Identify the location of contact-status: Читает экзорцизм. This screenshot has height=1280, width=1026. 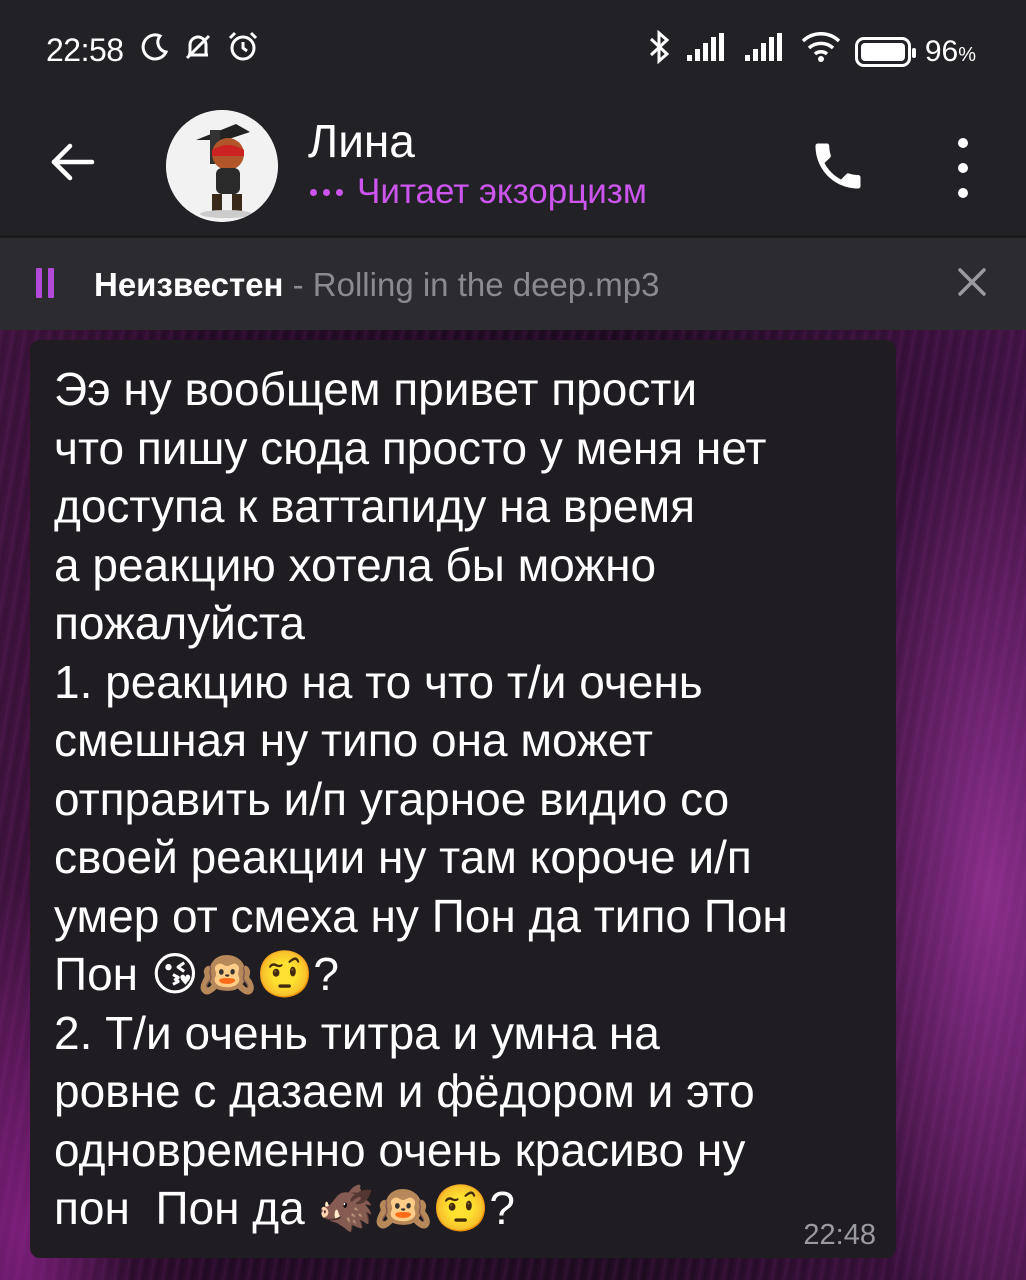
(478, 192).